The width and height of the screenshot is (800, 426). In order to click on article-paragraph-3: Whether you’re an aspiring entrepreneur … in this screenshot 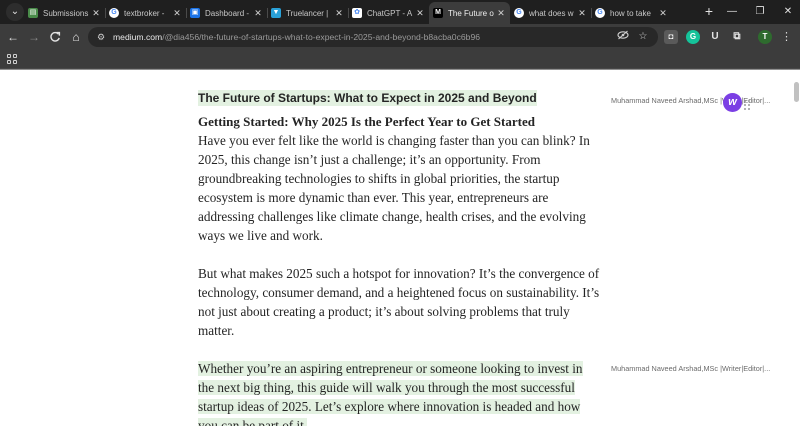, I will do `click(399, 392)`.